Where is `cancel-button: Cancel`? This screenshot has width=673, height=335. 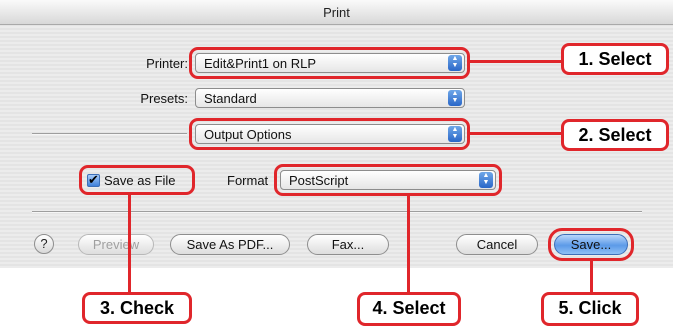
cancel-button: Cancel is located at coordinates (497, 244).